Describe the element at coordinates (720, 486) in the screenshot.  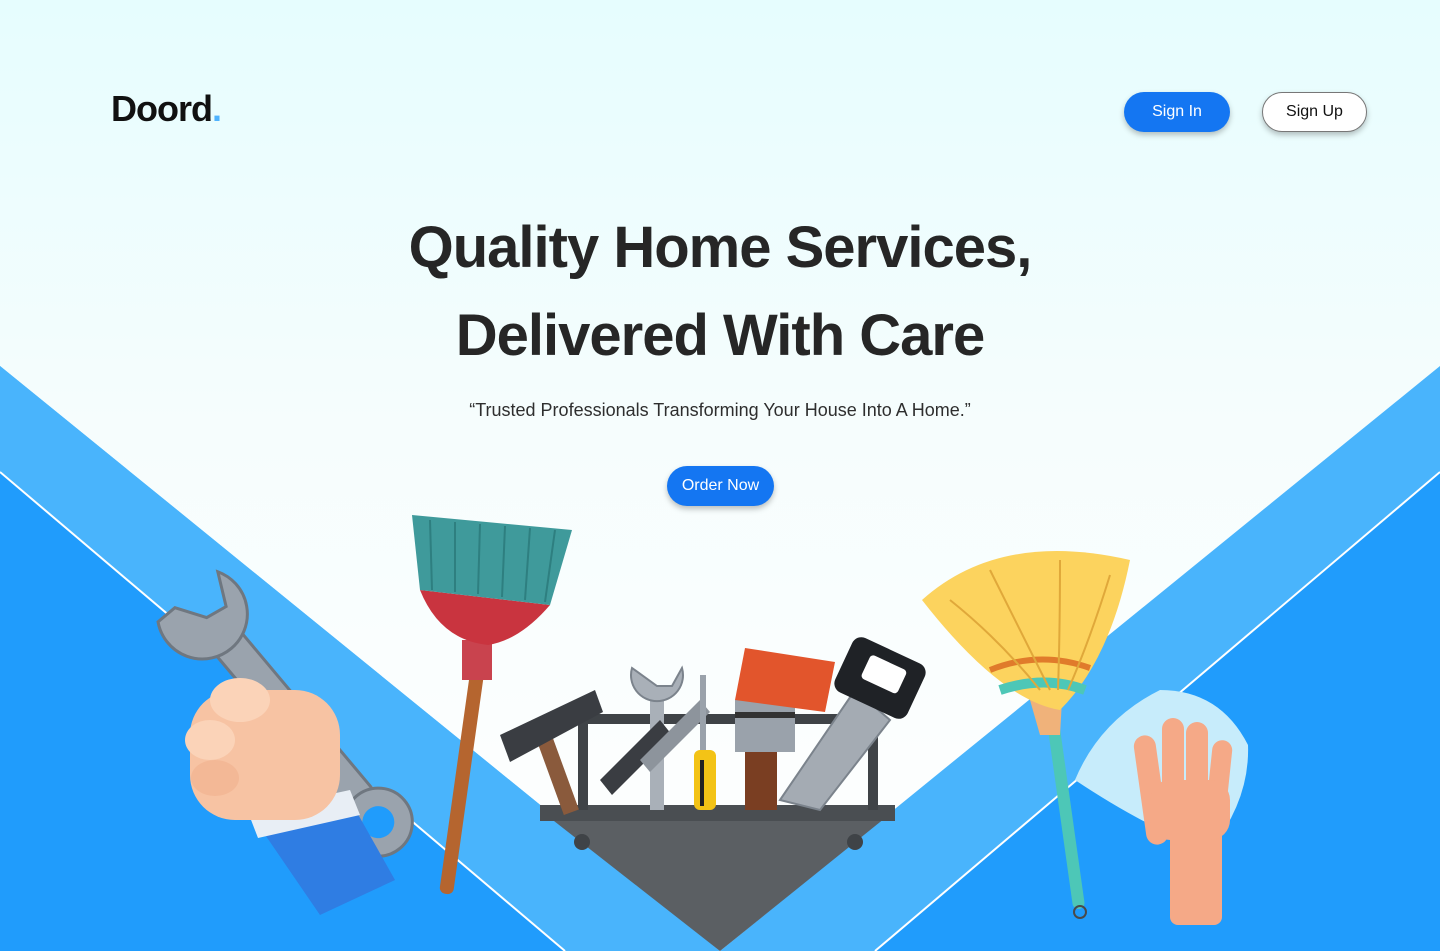
I see `order-now-button: Order Now` at that location.